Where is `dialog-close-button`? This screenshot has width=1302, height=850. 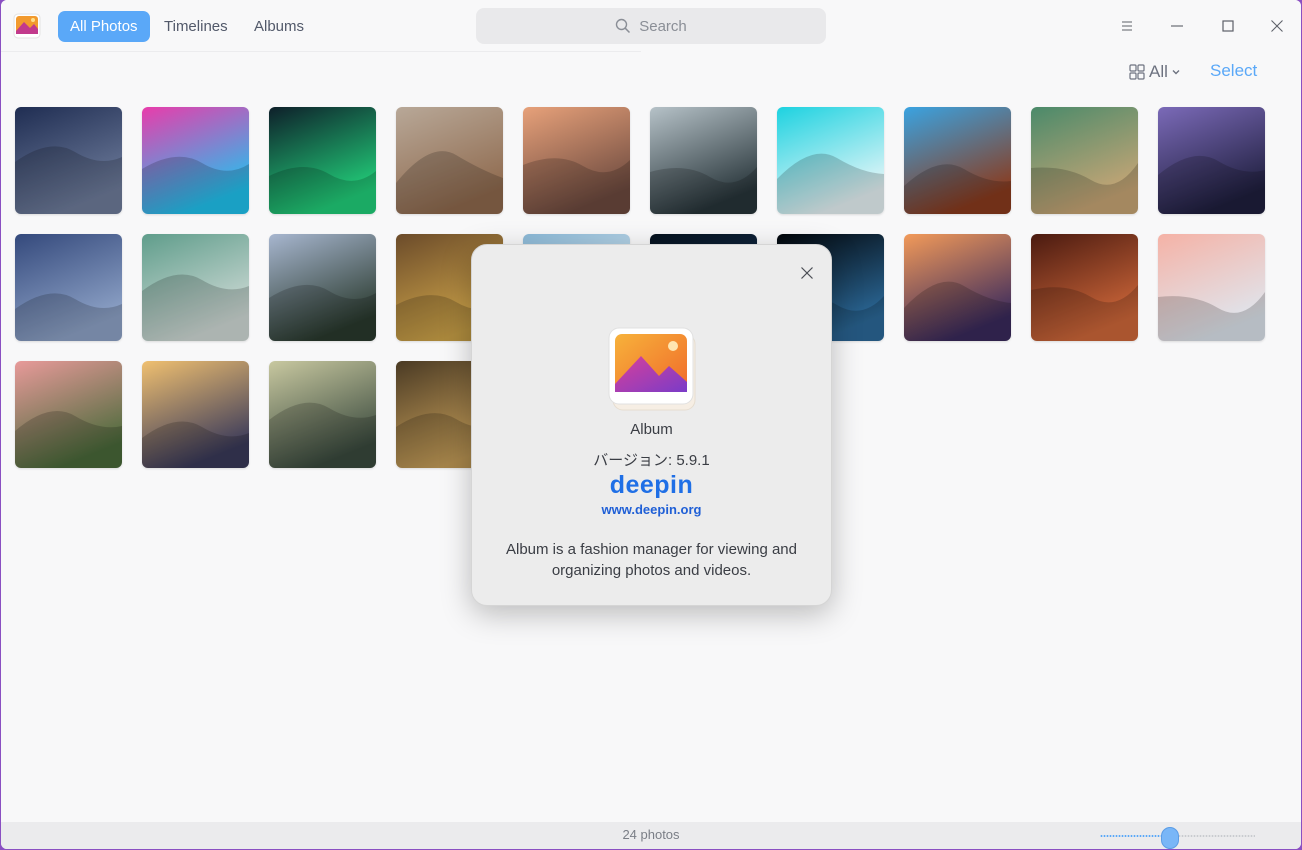
dialog-close-button is located at coordinates (807, 273).